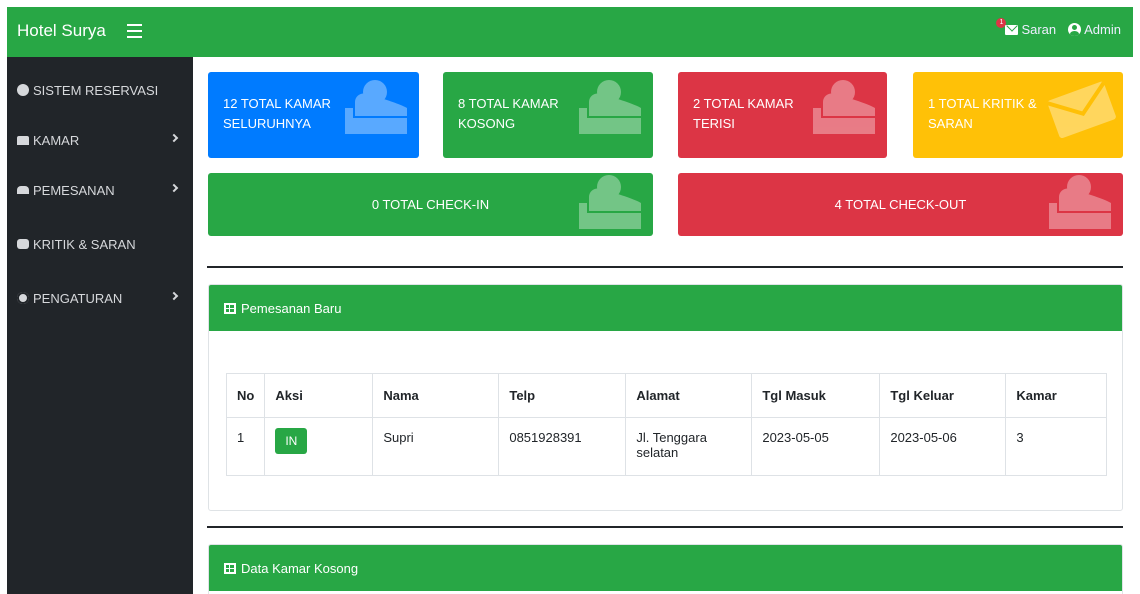 This screenshot has height=594, width=1140. Describe the element at coordinates (134, 31) in the screenshot. I see `hamburger-menu-icon` at that location.